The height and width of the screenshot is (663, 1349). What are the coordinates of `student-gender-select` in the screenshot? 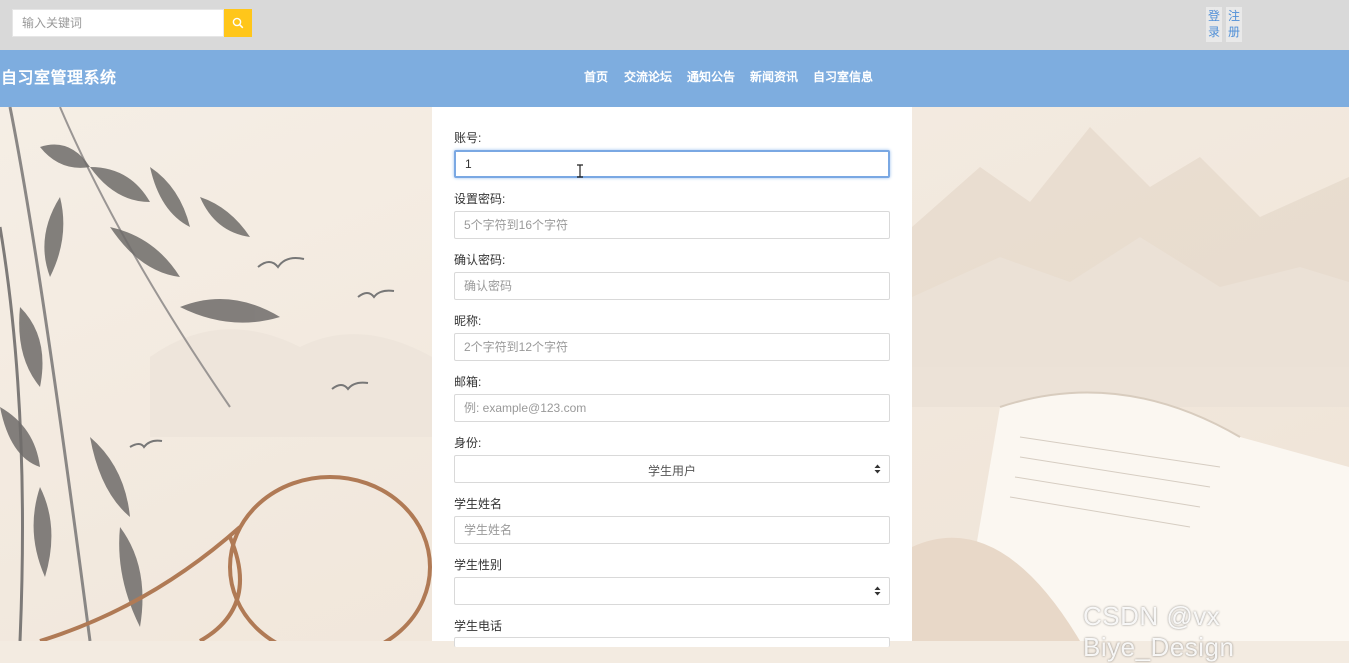 It's located at (672, 591).